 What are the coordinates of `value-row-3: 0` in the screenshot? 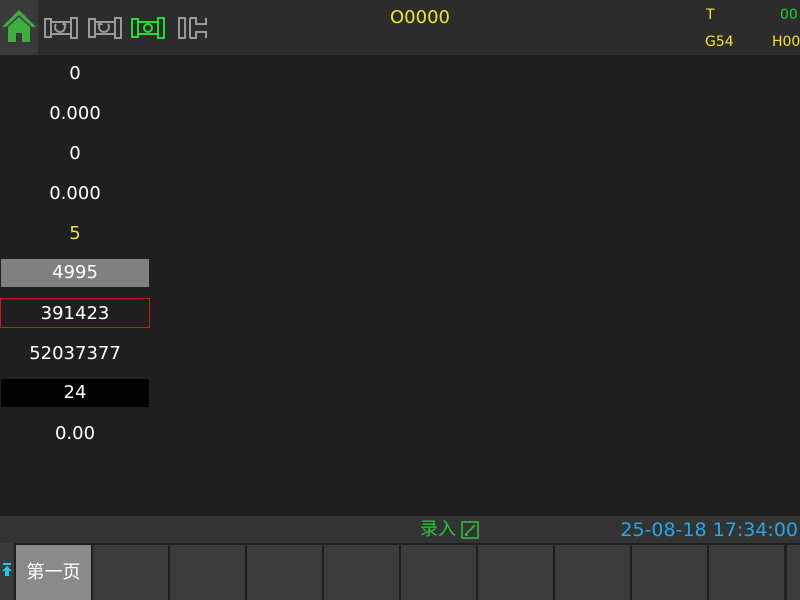 It's located at (75, 153).